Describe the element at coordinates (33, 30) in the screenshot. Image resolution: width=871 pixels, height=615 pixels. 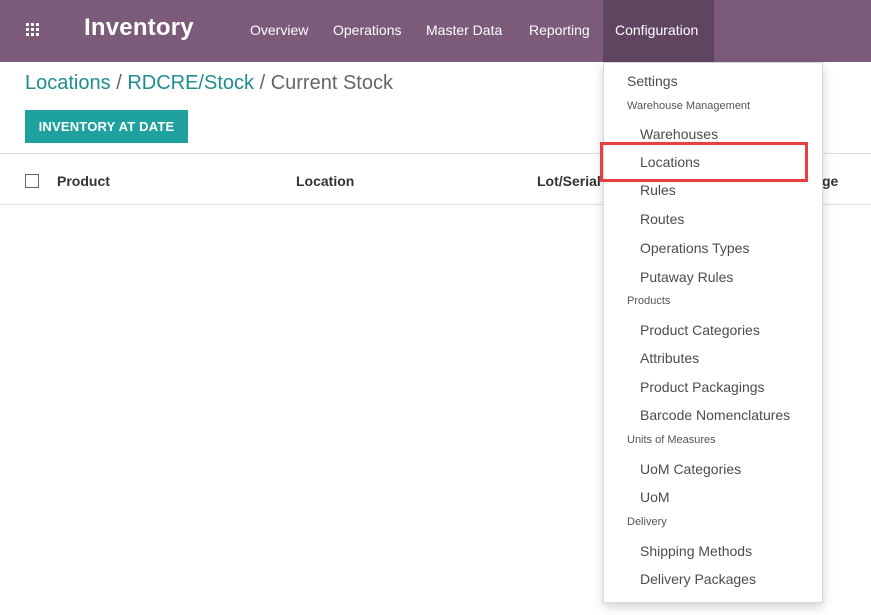
I see `apps-grid-icon` at that location.